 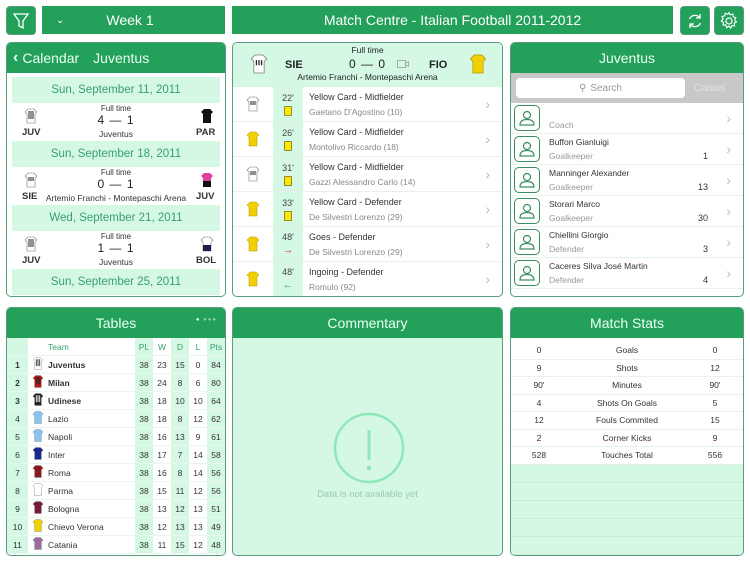 What do you see at coordinates (180, 454) in the screenshot?
I see `stat-d: 7` at bounding box center [180, 454].